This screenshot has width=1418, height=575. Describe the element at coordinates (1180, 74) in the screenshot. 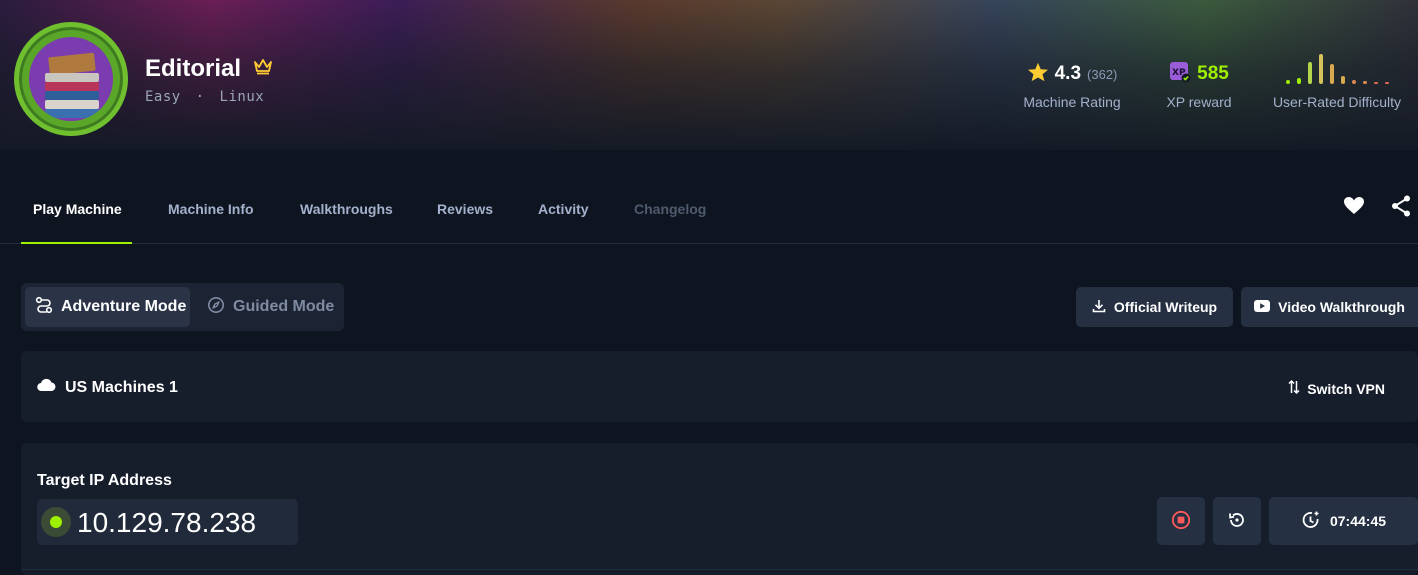

I see `xp-icon: XP` at that location.